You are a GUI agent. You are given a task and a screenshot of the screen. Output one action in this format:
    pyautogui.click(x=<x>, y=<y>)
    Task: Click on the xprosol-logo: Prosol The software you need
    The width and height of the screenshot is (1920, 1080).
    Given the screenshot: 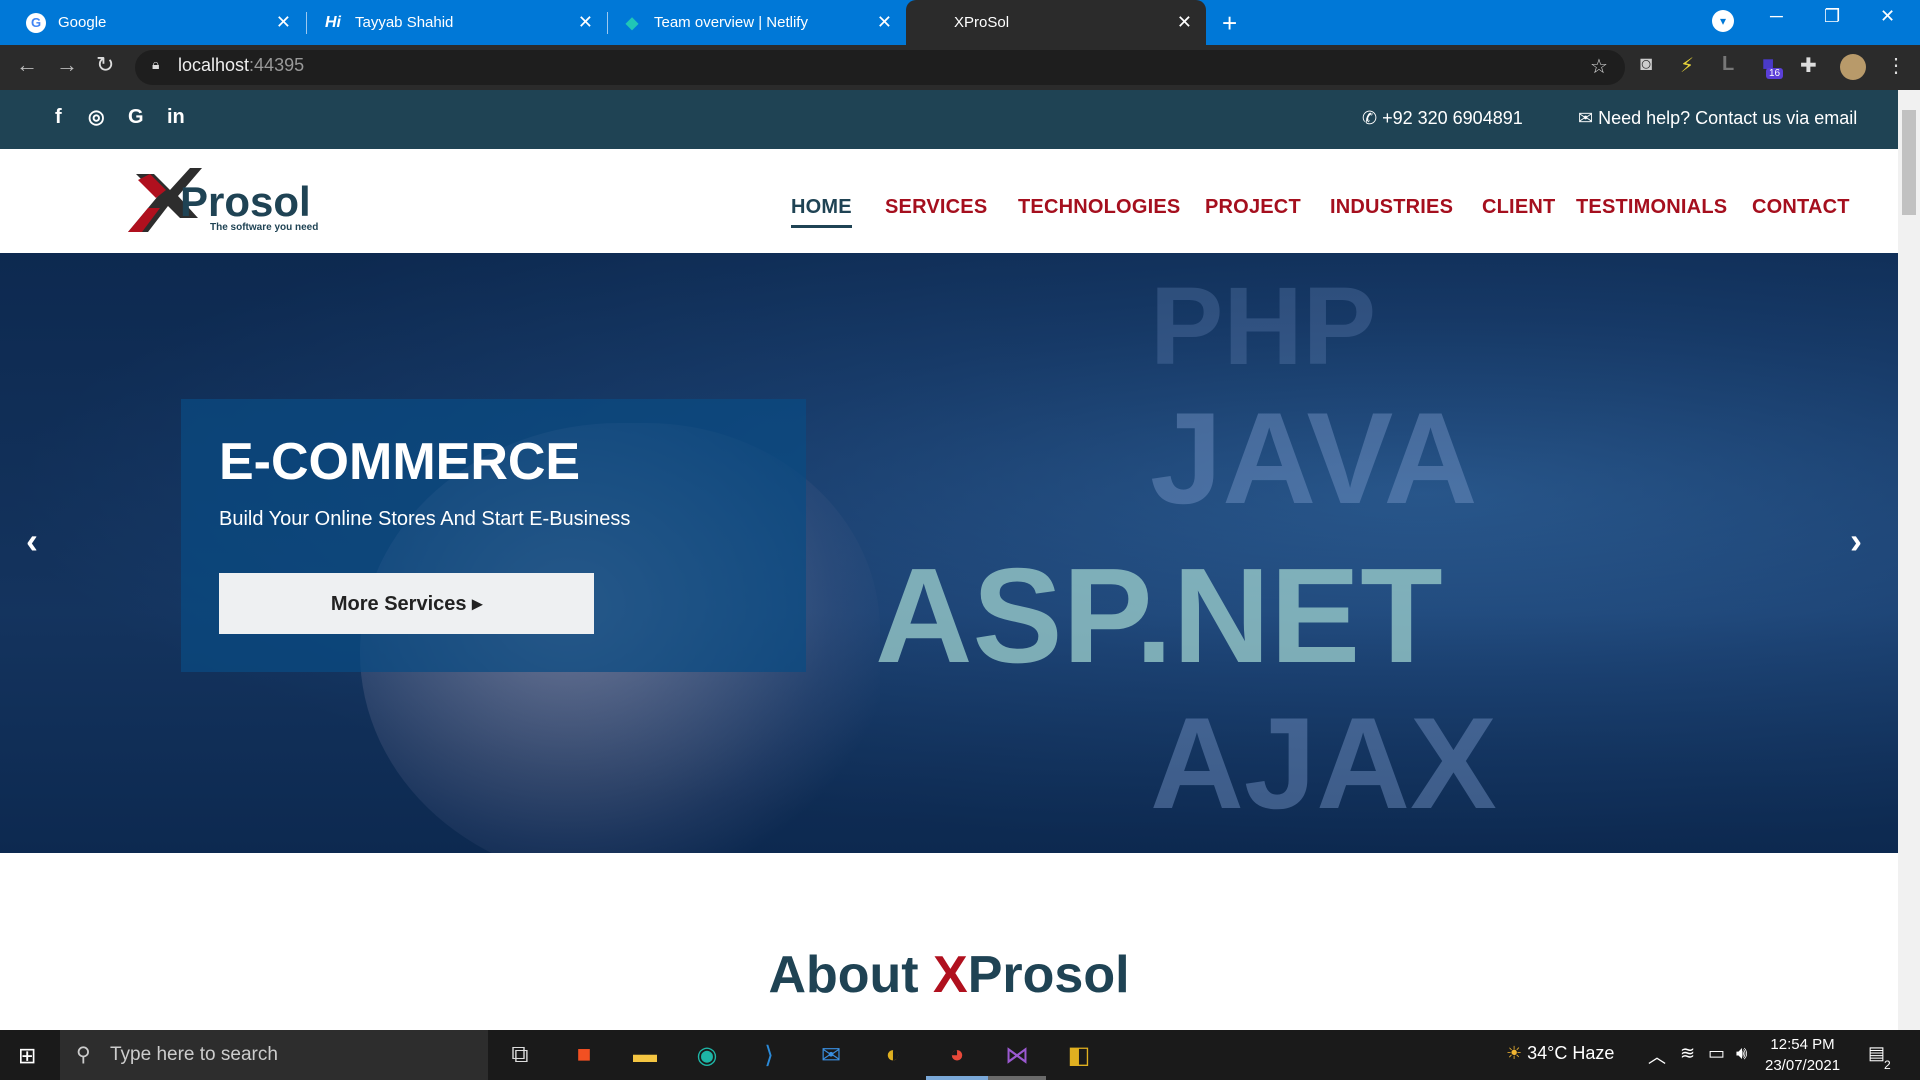 What is the action you would take?
    pyautogui.click(x=233, y=201)
    